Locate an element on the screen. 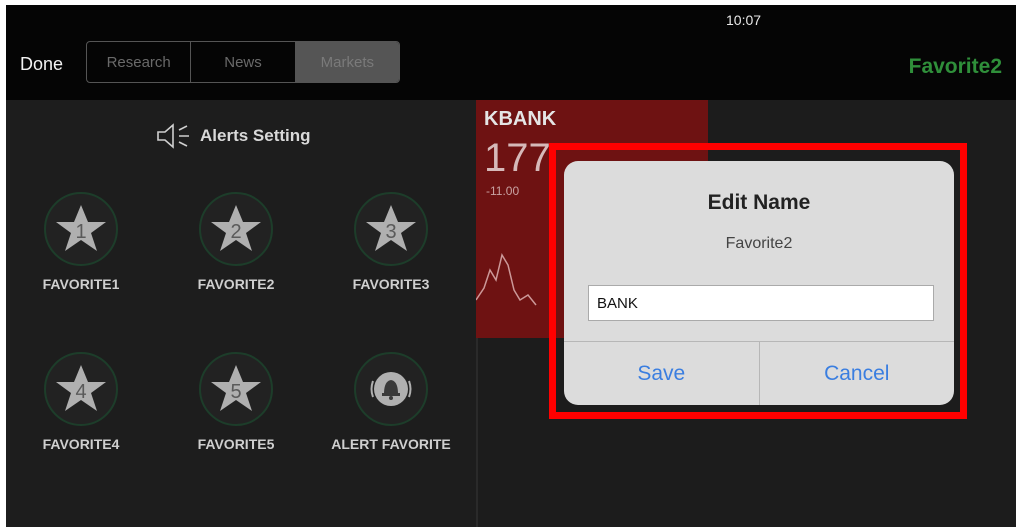 Image resolution: width=1016 pixels, height=527 pixels. stock-price: 177 is located at coordinates (517, 158).